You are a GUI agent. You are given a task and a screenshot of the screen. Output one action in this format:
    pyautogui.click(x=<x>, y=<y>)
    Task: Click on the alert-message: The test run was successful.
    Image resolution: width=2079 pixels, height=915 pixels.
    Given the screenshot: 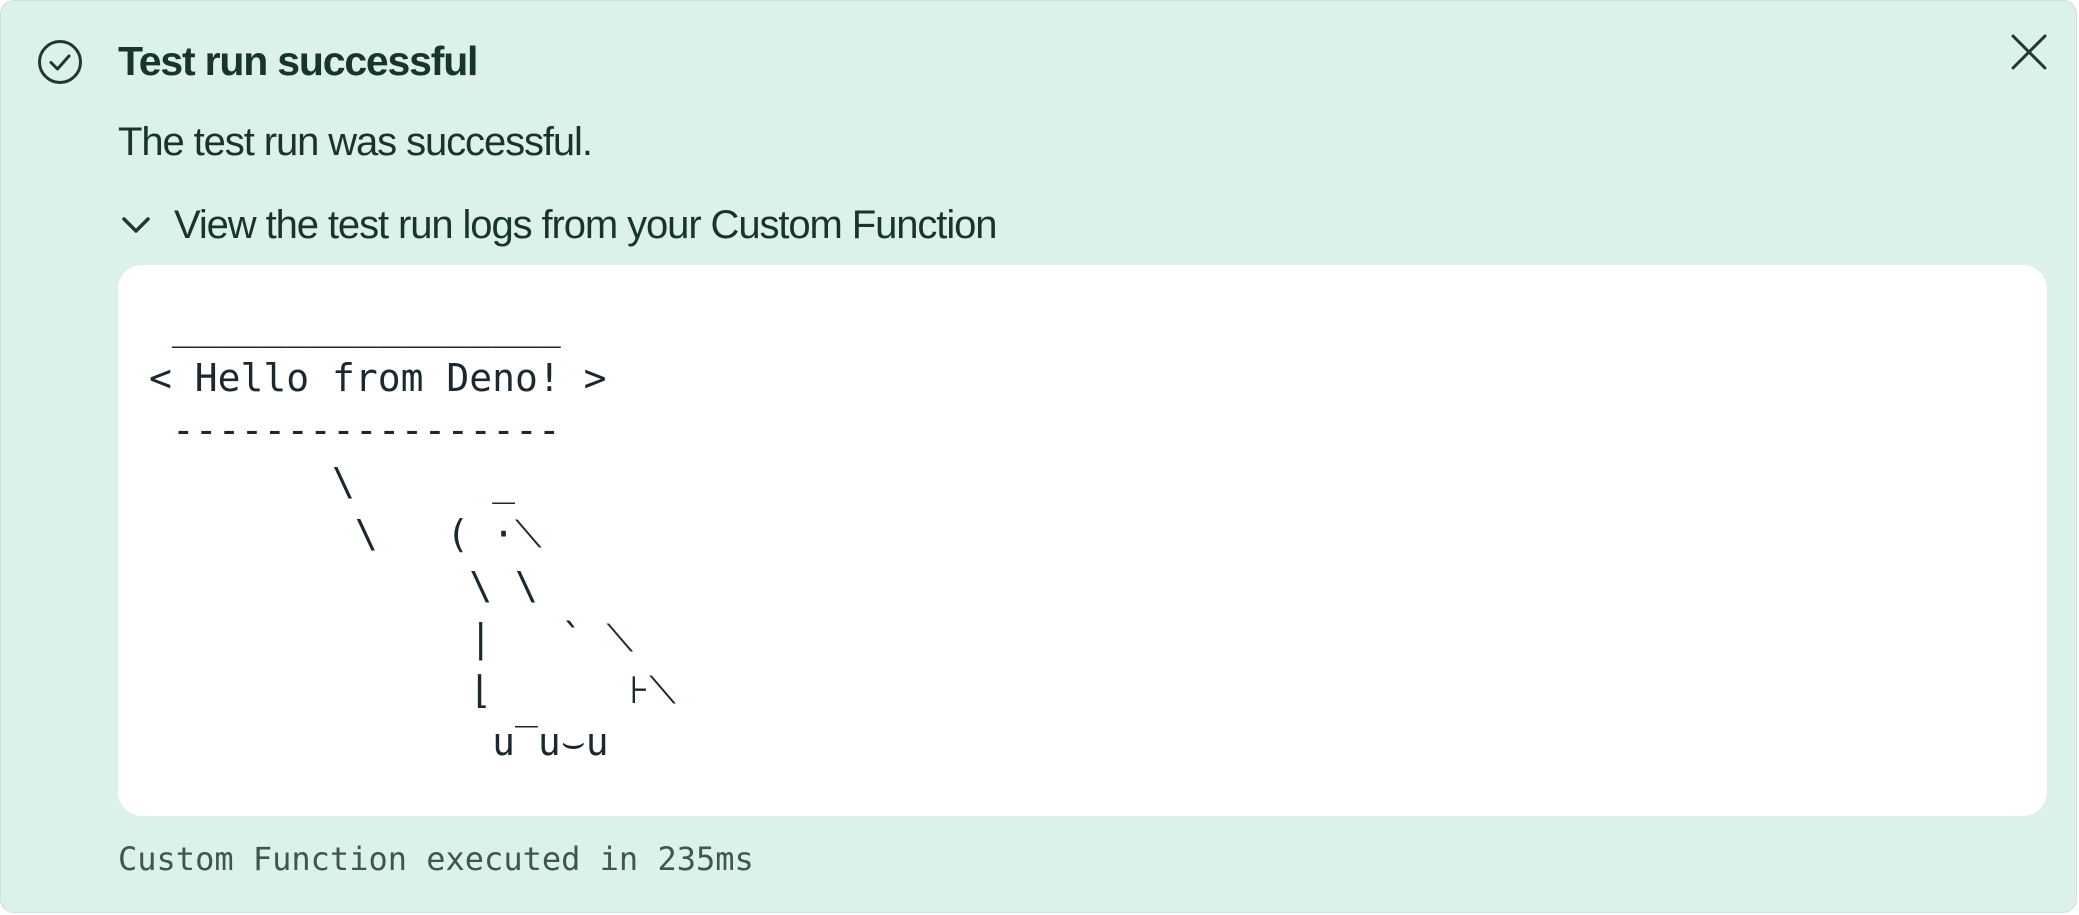 What is the action you would take?
    pyautogui.click(x=355, y=142)
    